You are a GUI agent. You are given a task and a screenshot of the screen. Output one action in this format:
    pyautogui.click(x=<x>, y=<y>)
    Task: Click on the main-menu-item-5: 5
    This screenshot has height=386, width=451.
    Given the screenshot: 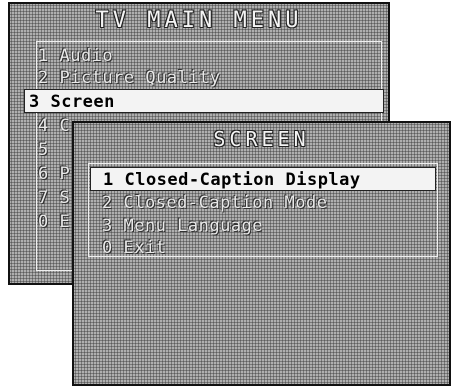 What is the action you would take?
    pyautogui.click(x=43, y=150)
    